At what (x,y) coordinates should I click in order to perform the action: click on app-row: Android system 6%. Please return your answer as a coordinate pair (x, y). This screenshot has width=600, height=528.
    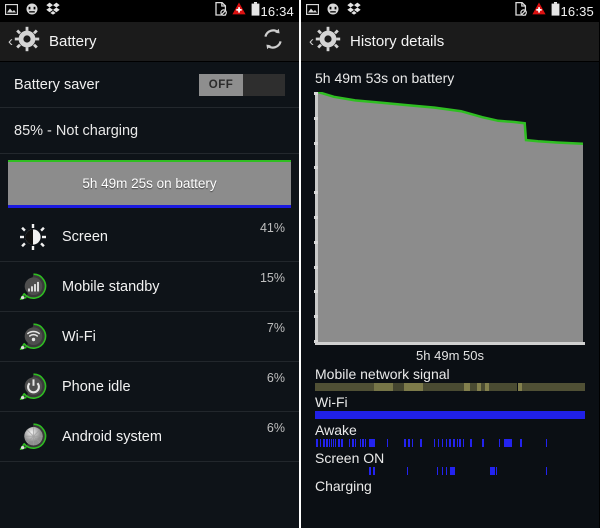
    Looking at the image, I should click on (149, 437).